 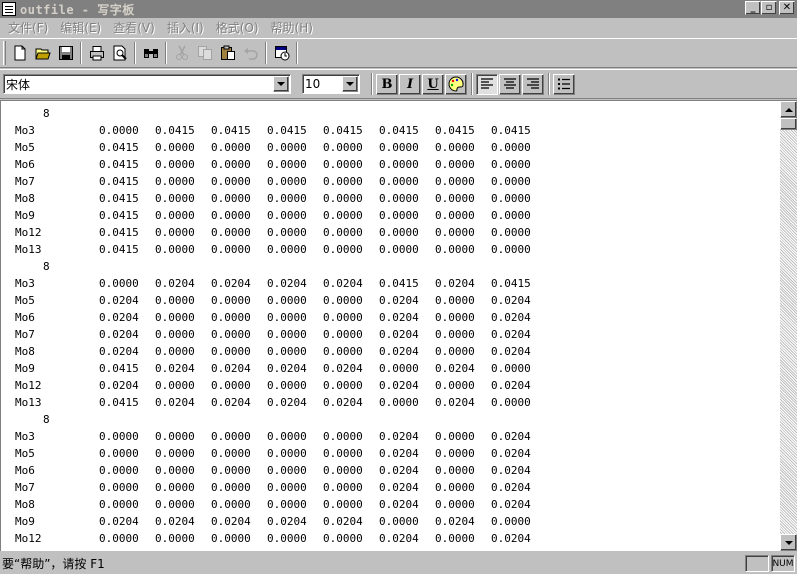 What do you see at coordinates (28, 27) in the screenshot?
I see `menu-file: 文件(F)` at bounding box center [28, 27].